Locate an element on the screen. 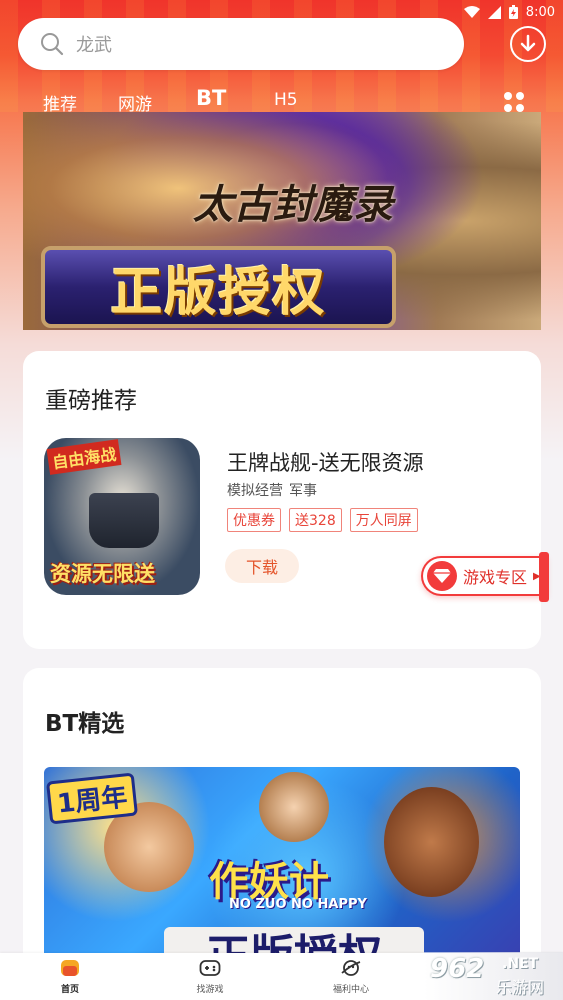 This screenshot has height=1000, width=563. nav-welfare-center: 福利中心 is located at coordinates (351, 976).